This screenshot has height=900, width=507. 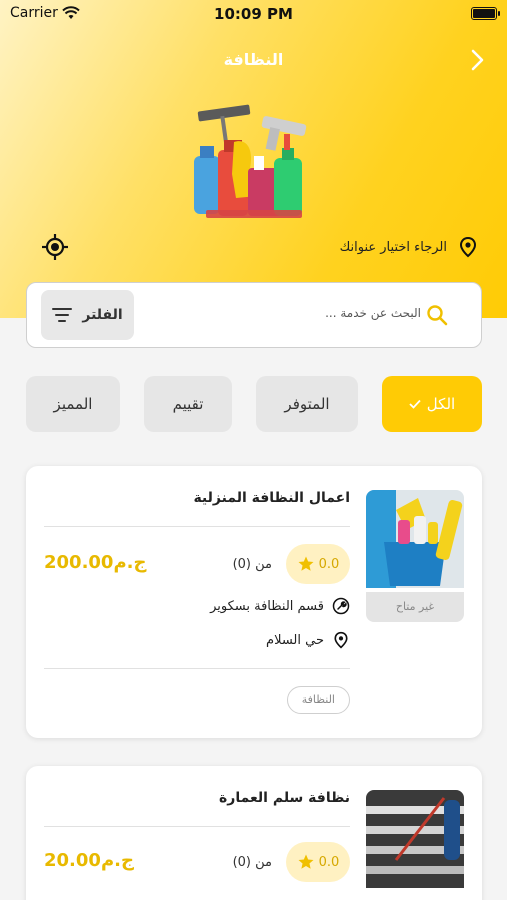 What do you see at coordinates (393, 247) in the screenshot?
I see `address-prompt: الرجاء اختيار عنوانك` at bounding box center [393, 247].